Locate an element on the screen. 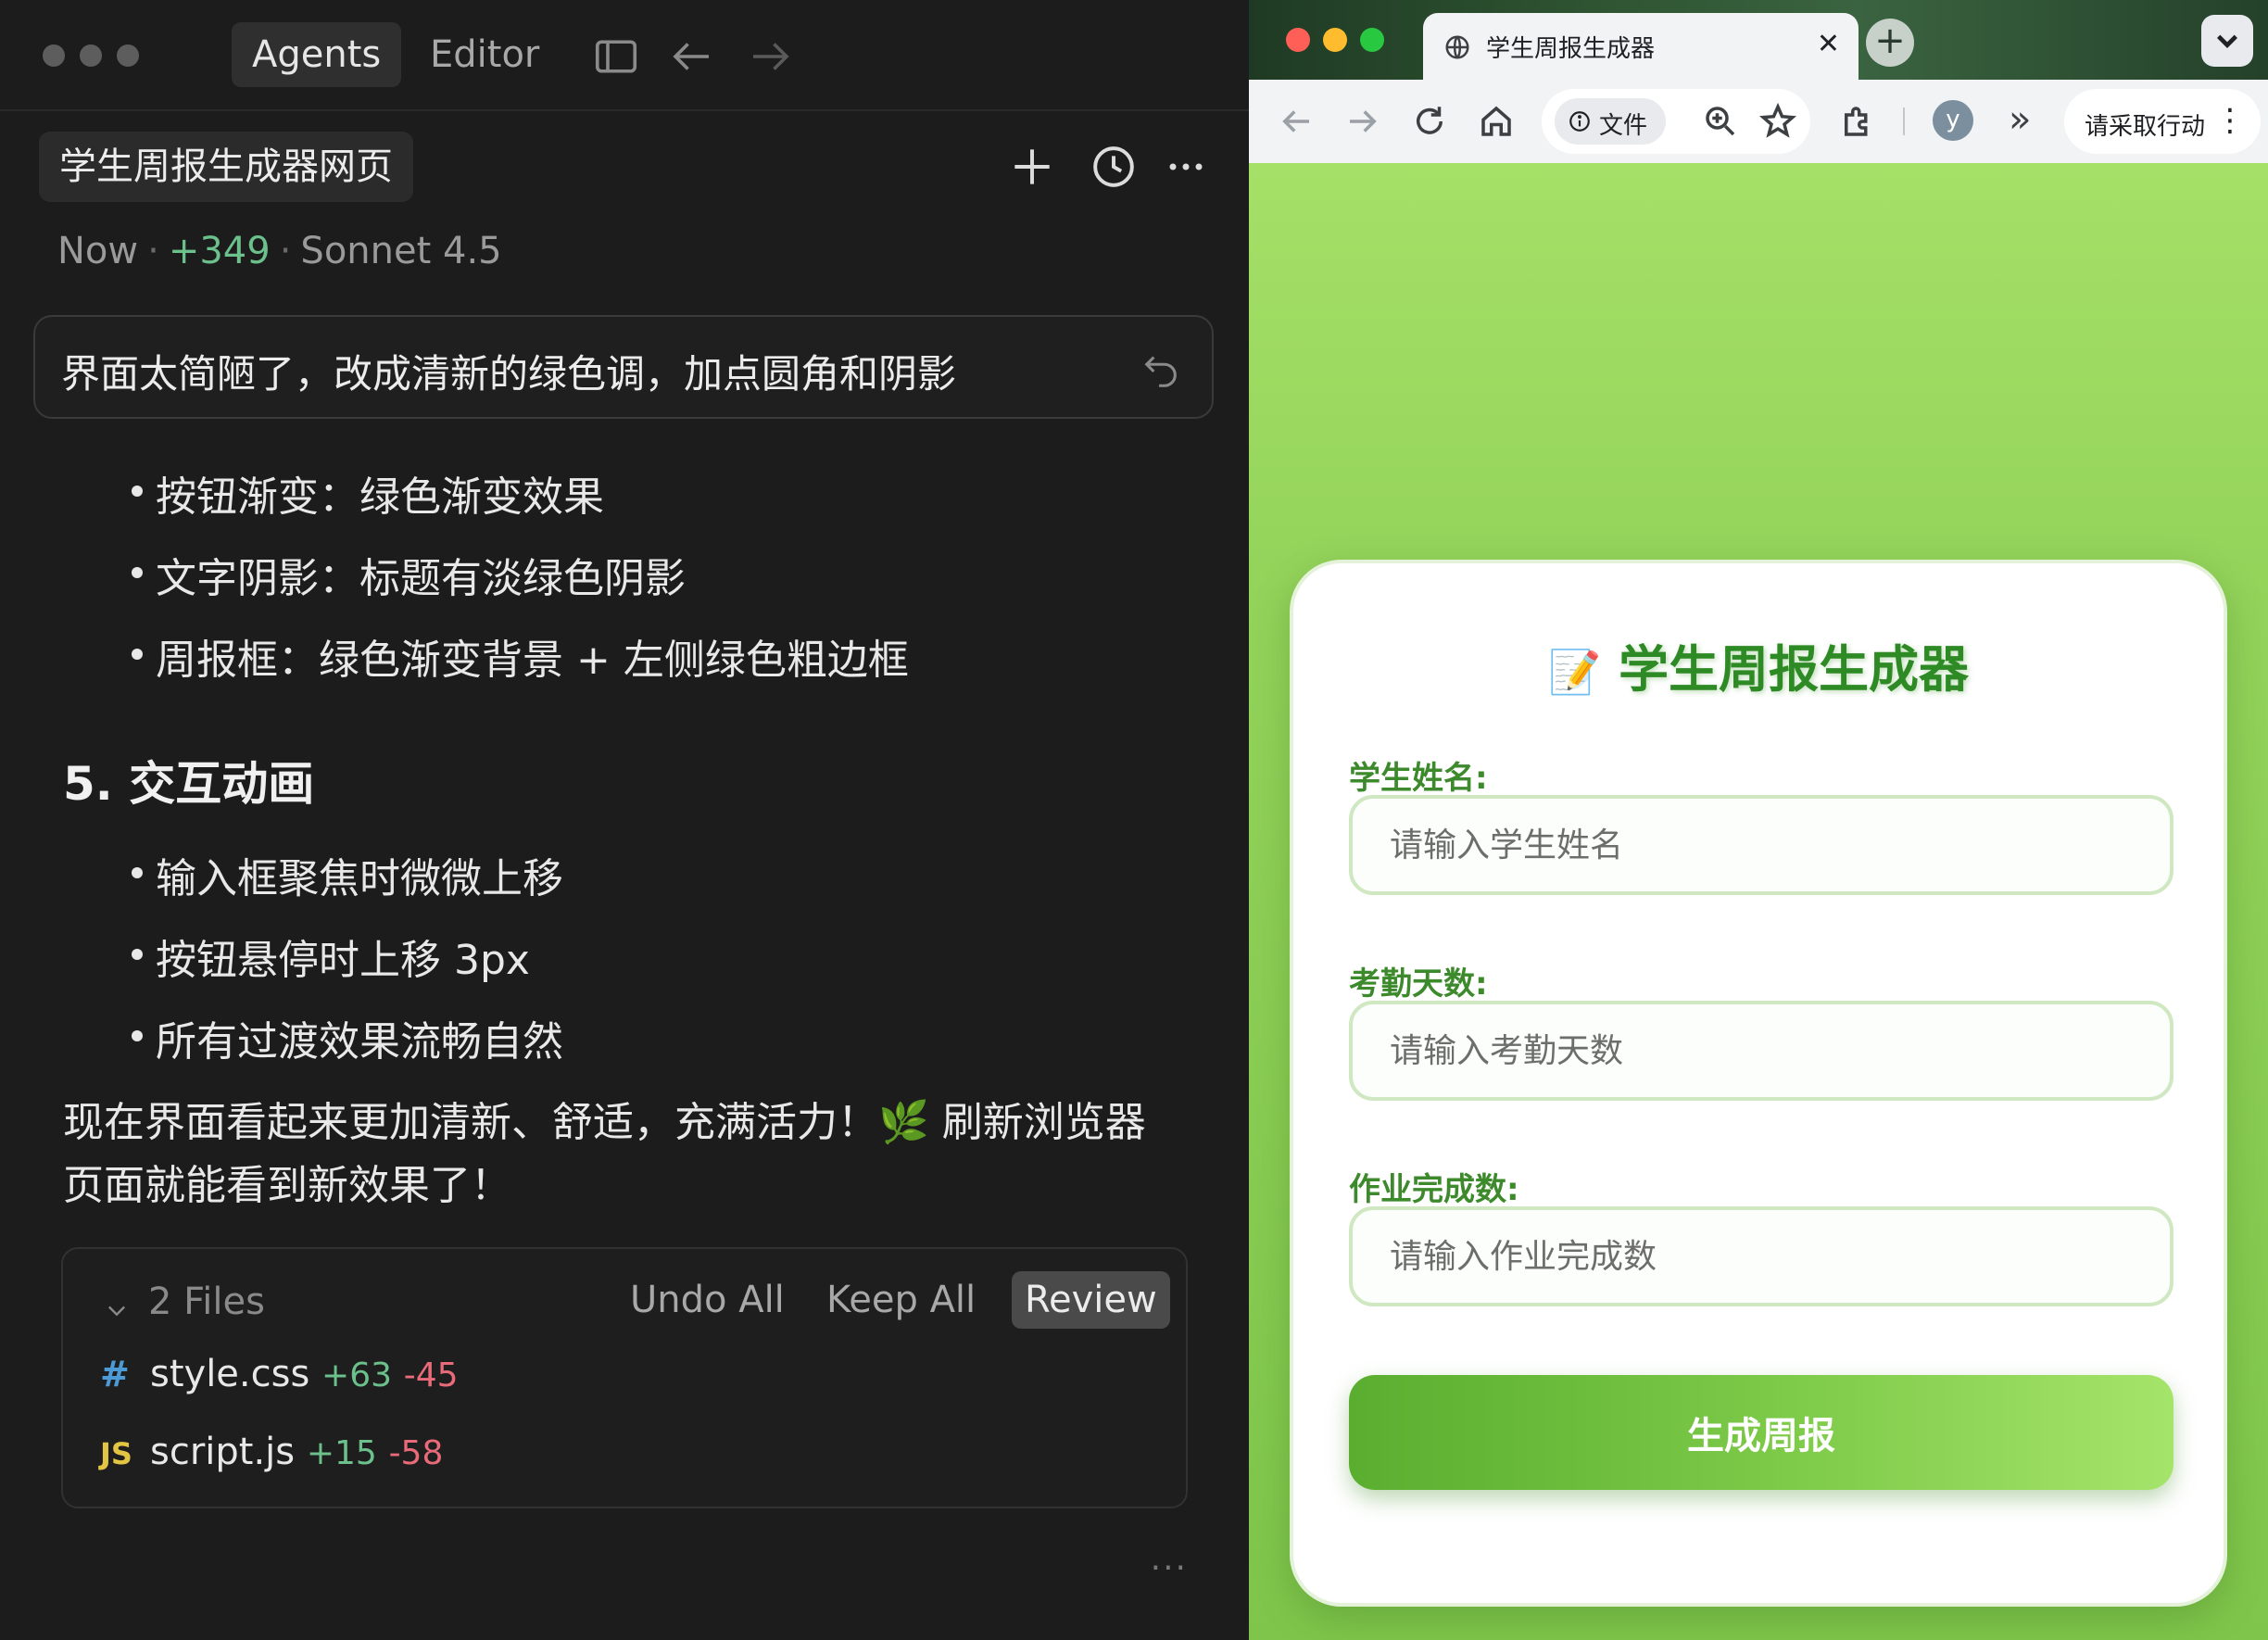 This screenshot has height=1640, width=2268. lines-added: +63 is located at coordinates (357, 1375).